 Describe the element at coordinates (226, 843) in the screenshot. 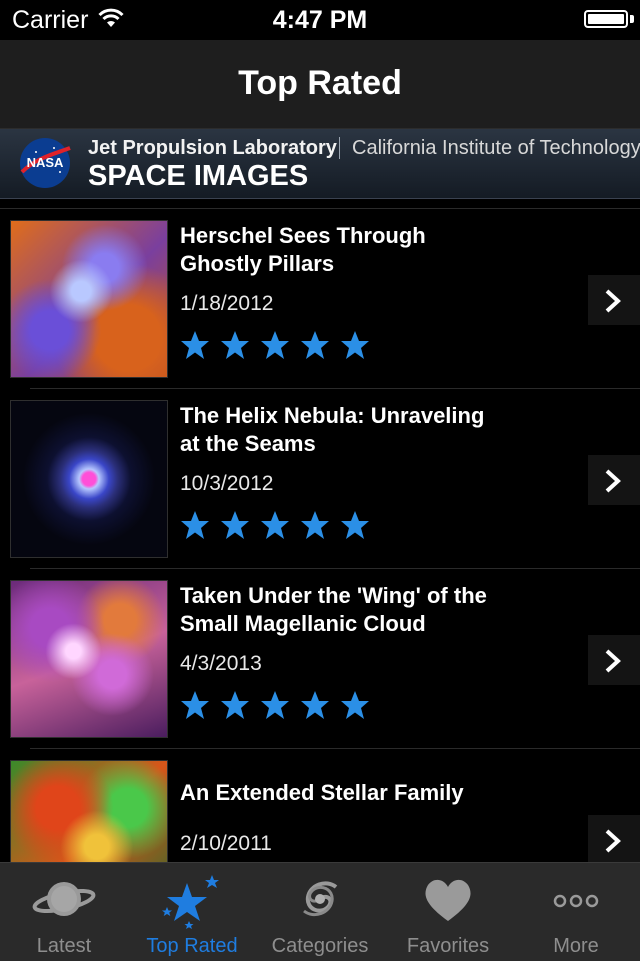

I see `item-date: 2/10/2011` at that location.